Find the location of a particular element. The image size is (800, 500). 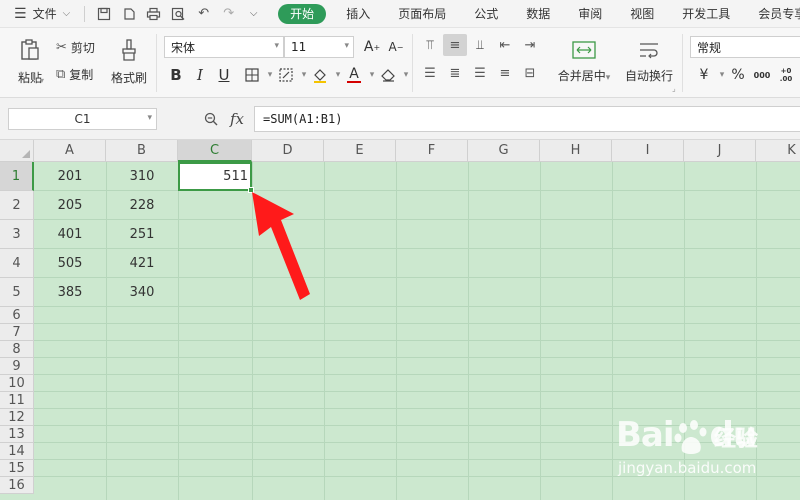

cell-c1: 511 is located at coordinates (215, 176).